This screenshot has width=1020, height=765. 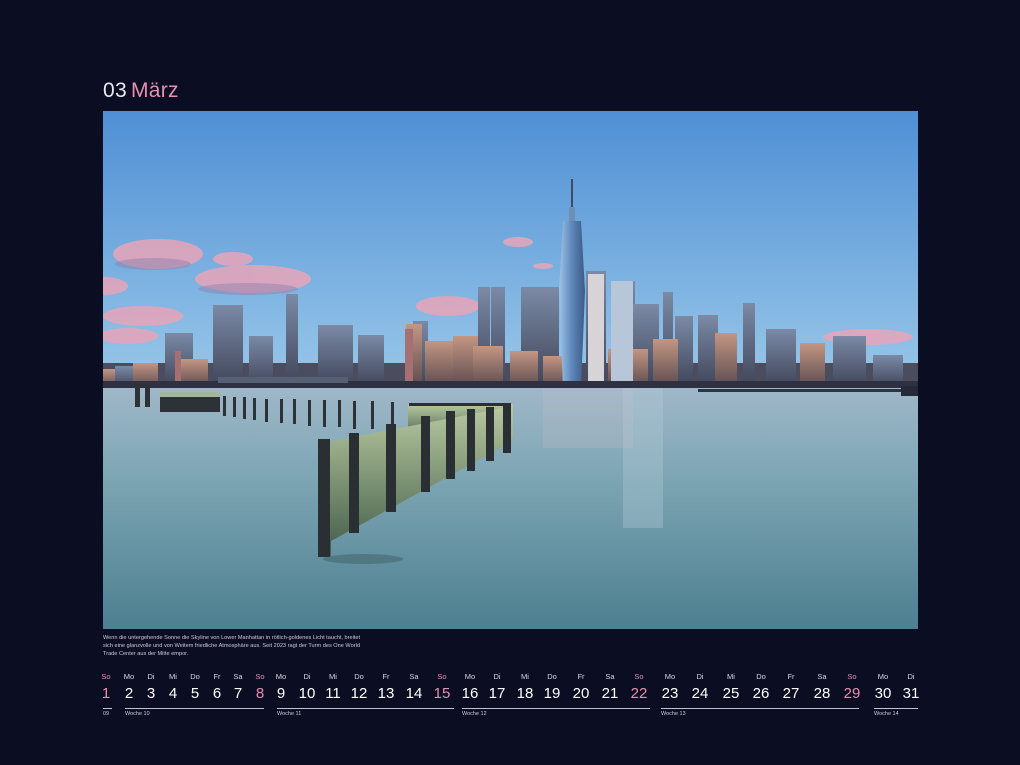 I want to click on day-20: Fr 20, so click(x=581, y=687).